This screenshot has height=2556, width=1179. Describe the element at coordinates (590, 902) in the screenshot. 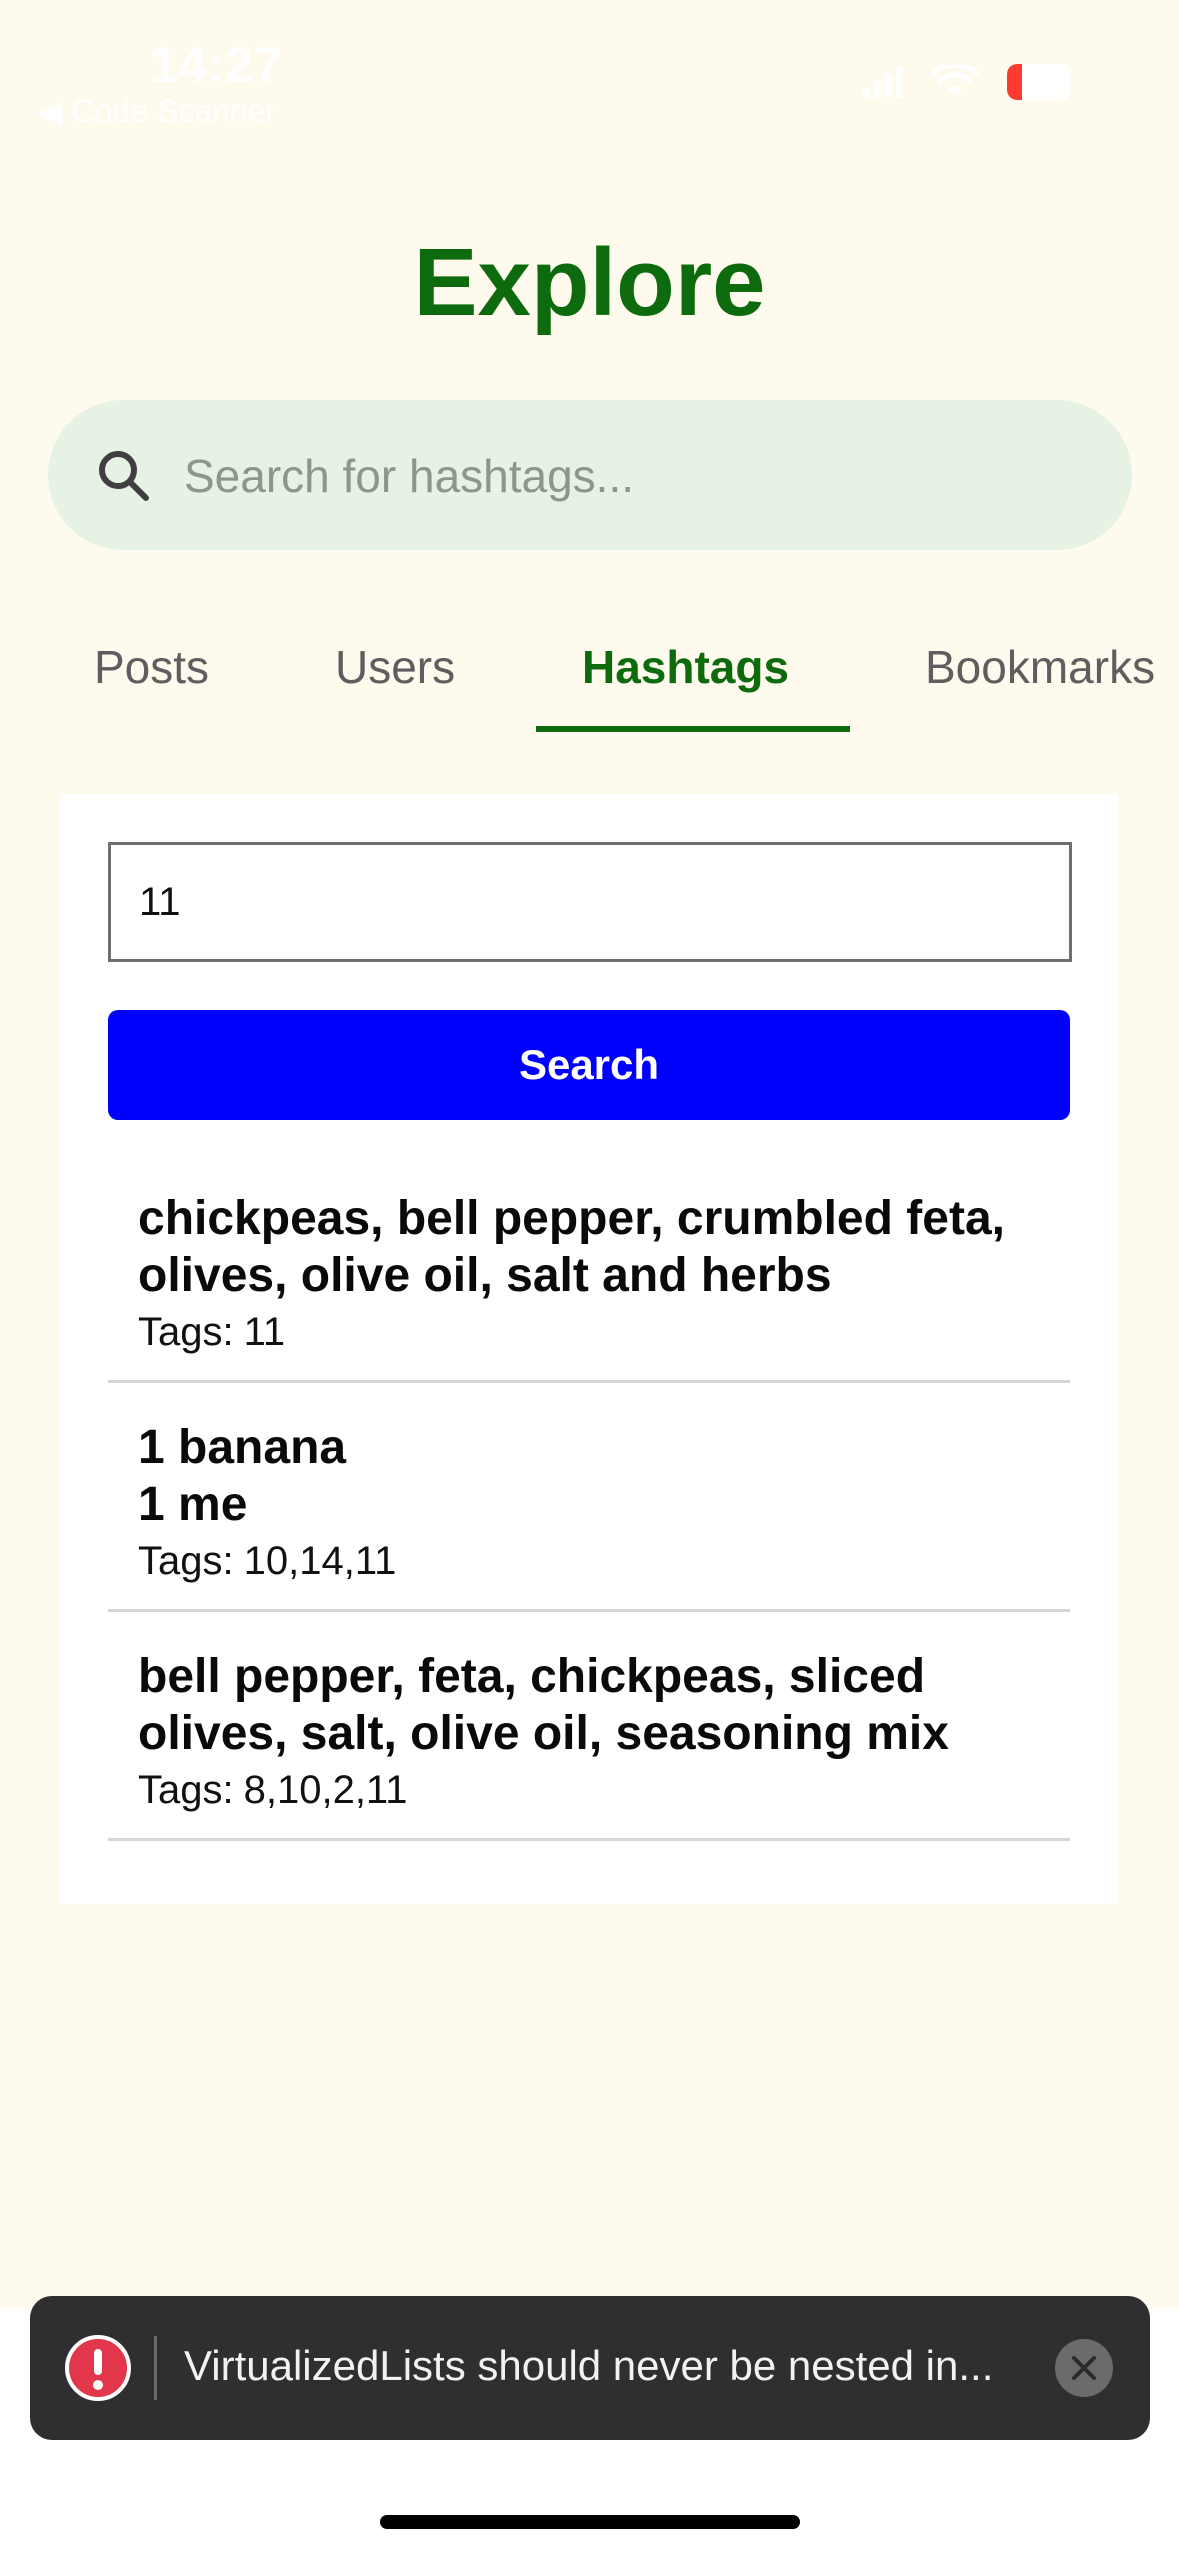

I see `hashtag-id-input` at that location.